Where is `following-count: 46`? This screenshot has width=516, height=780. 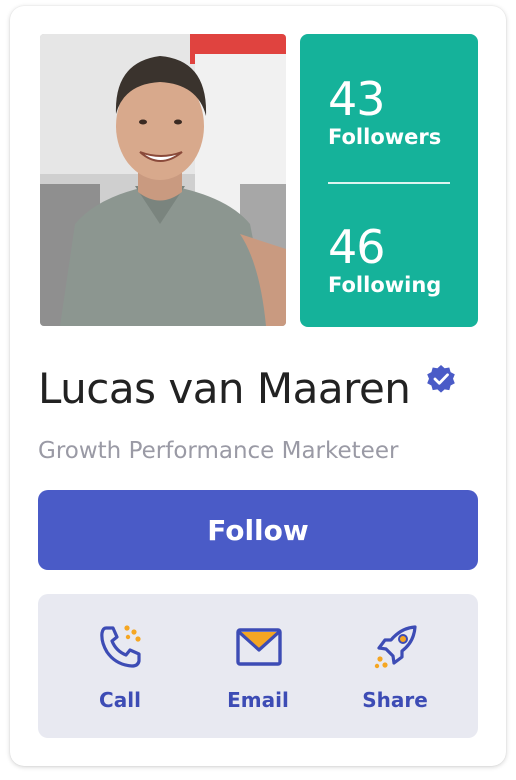 following-count: 46 is located at coordinates (357, 247).